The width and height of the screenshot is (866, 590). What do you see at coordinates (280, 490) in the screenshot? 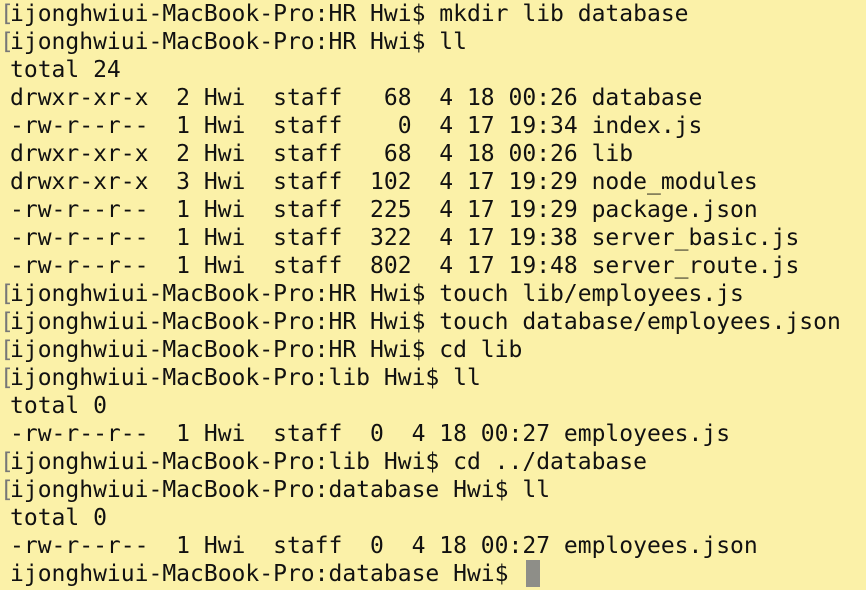
I see `command-text: ijonghwiui-MacBook-Pro:database Hwi$ ll` at bounding box center [280, 490].